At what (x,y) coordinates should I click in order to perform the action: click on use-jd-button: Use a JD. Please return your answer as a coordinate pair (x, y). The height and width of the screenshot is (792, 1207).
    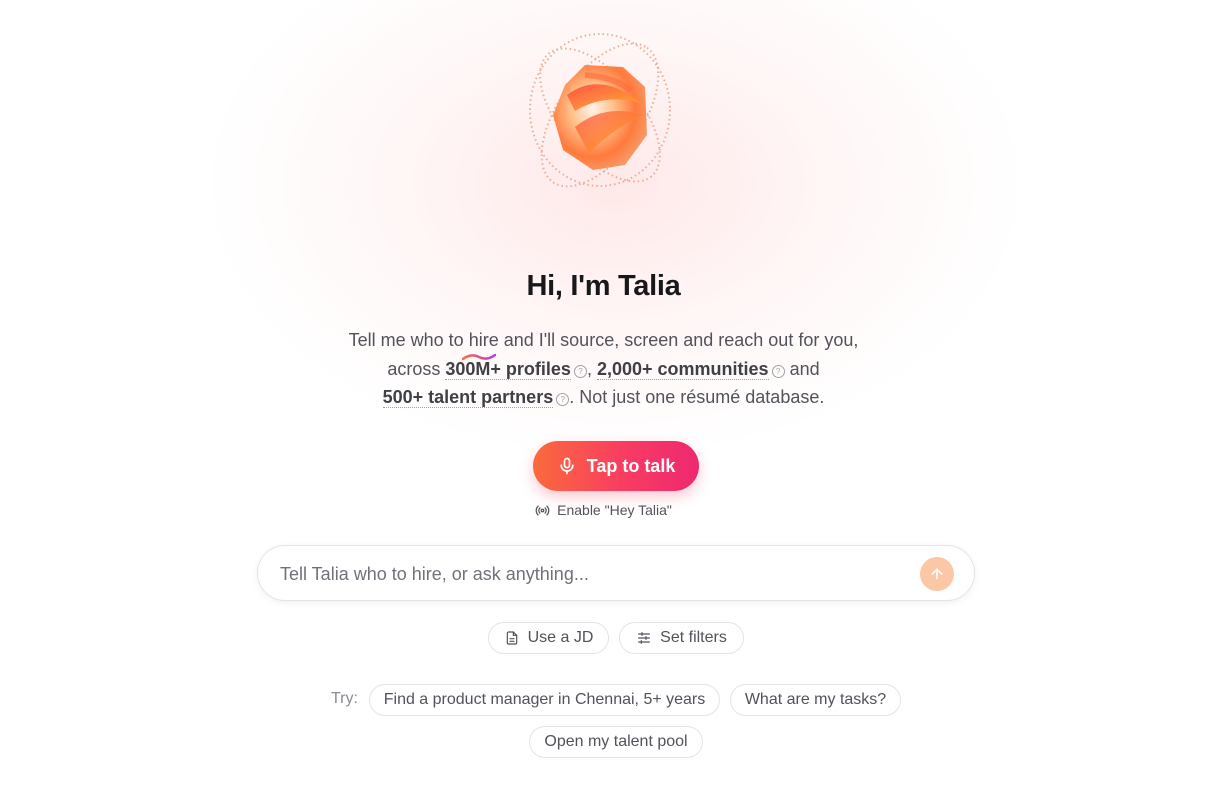
    Looking at the image, I should click on (548, 638).